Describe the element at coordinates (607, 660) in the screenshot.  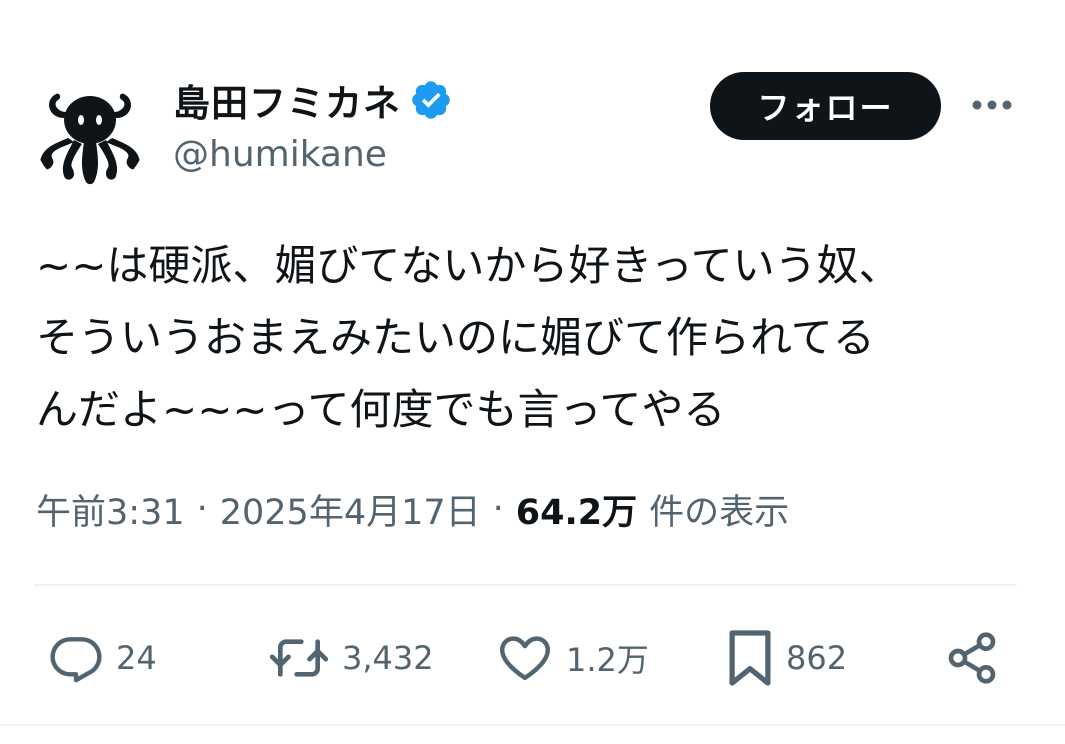
I see `like-count: 1.2万` at that location.